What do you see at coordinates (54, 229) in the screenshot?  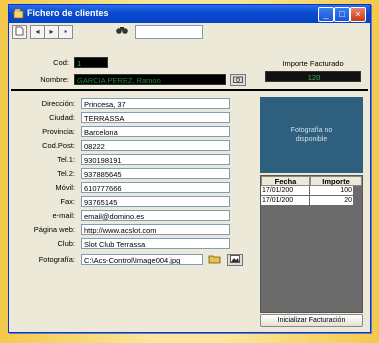 I see `web-label: Página web:` at bounding box center [54, 229].